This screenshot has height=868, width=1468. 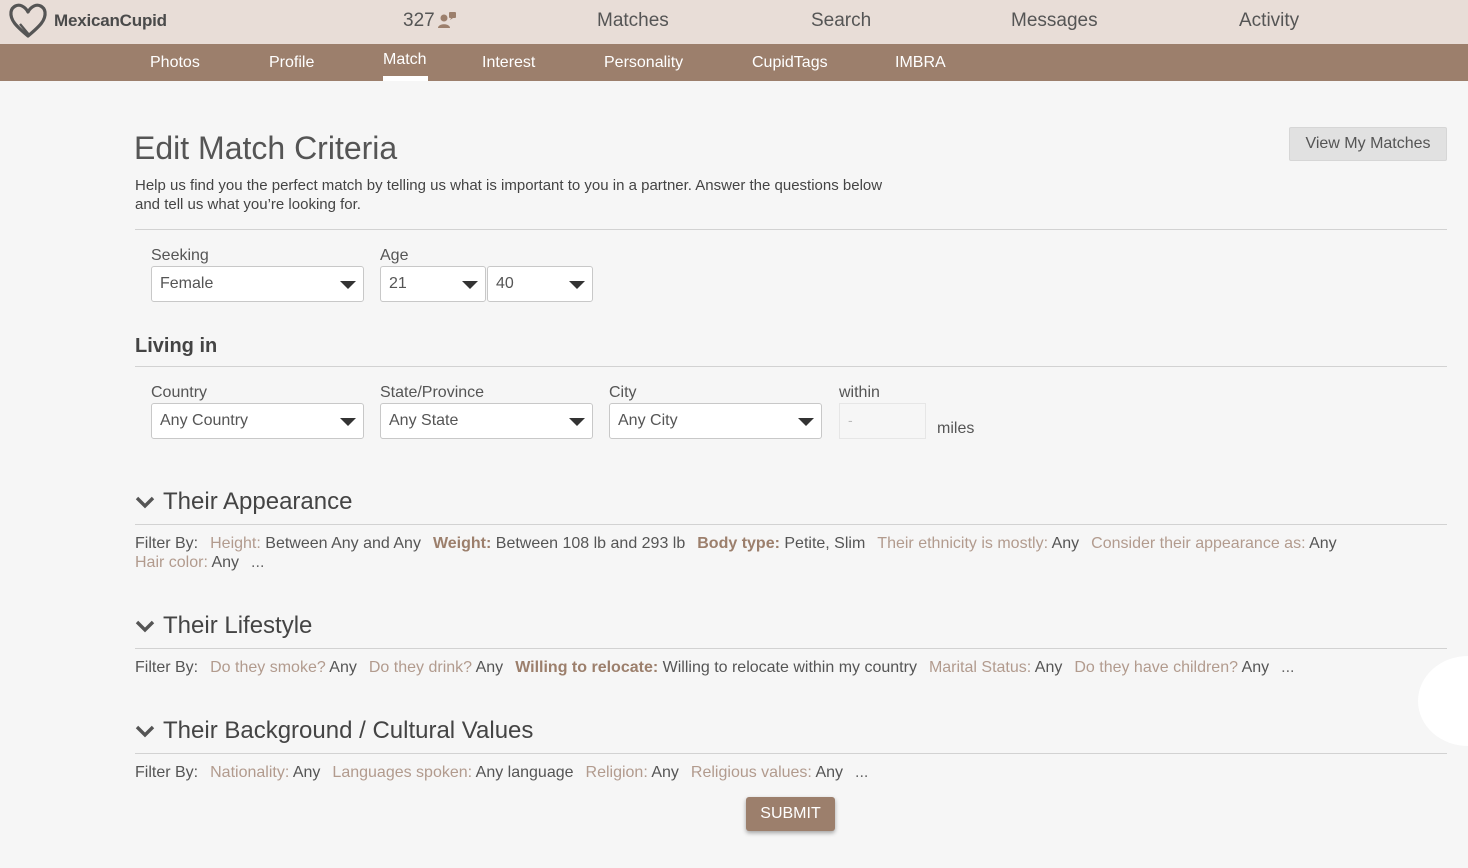 What do you see at coordinates (446, 20) in the screenshot?
I see `users-icon` at bounding box center [446, 20].